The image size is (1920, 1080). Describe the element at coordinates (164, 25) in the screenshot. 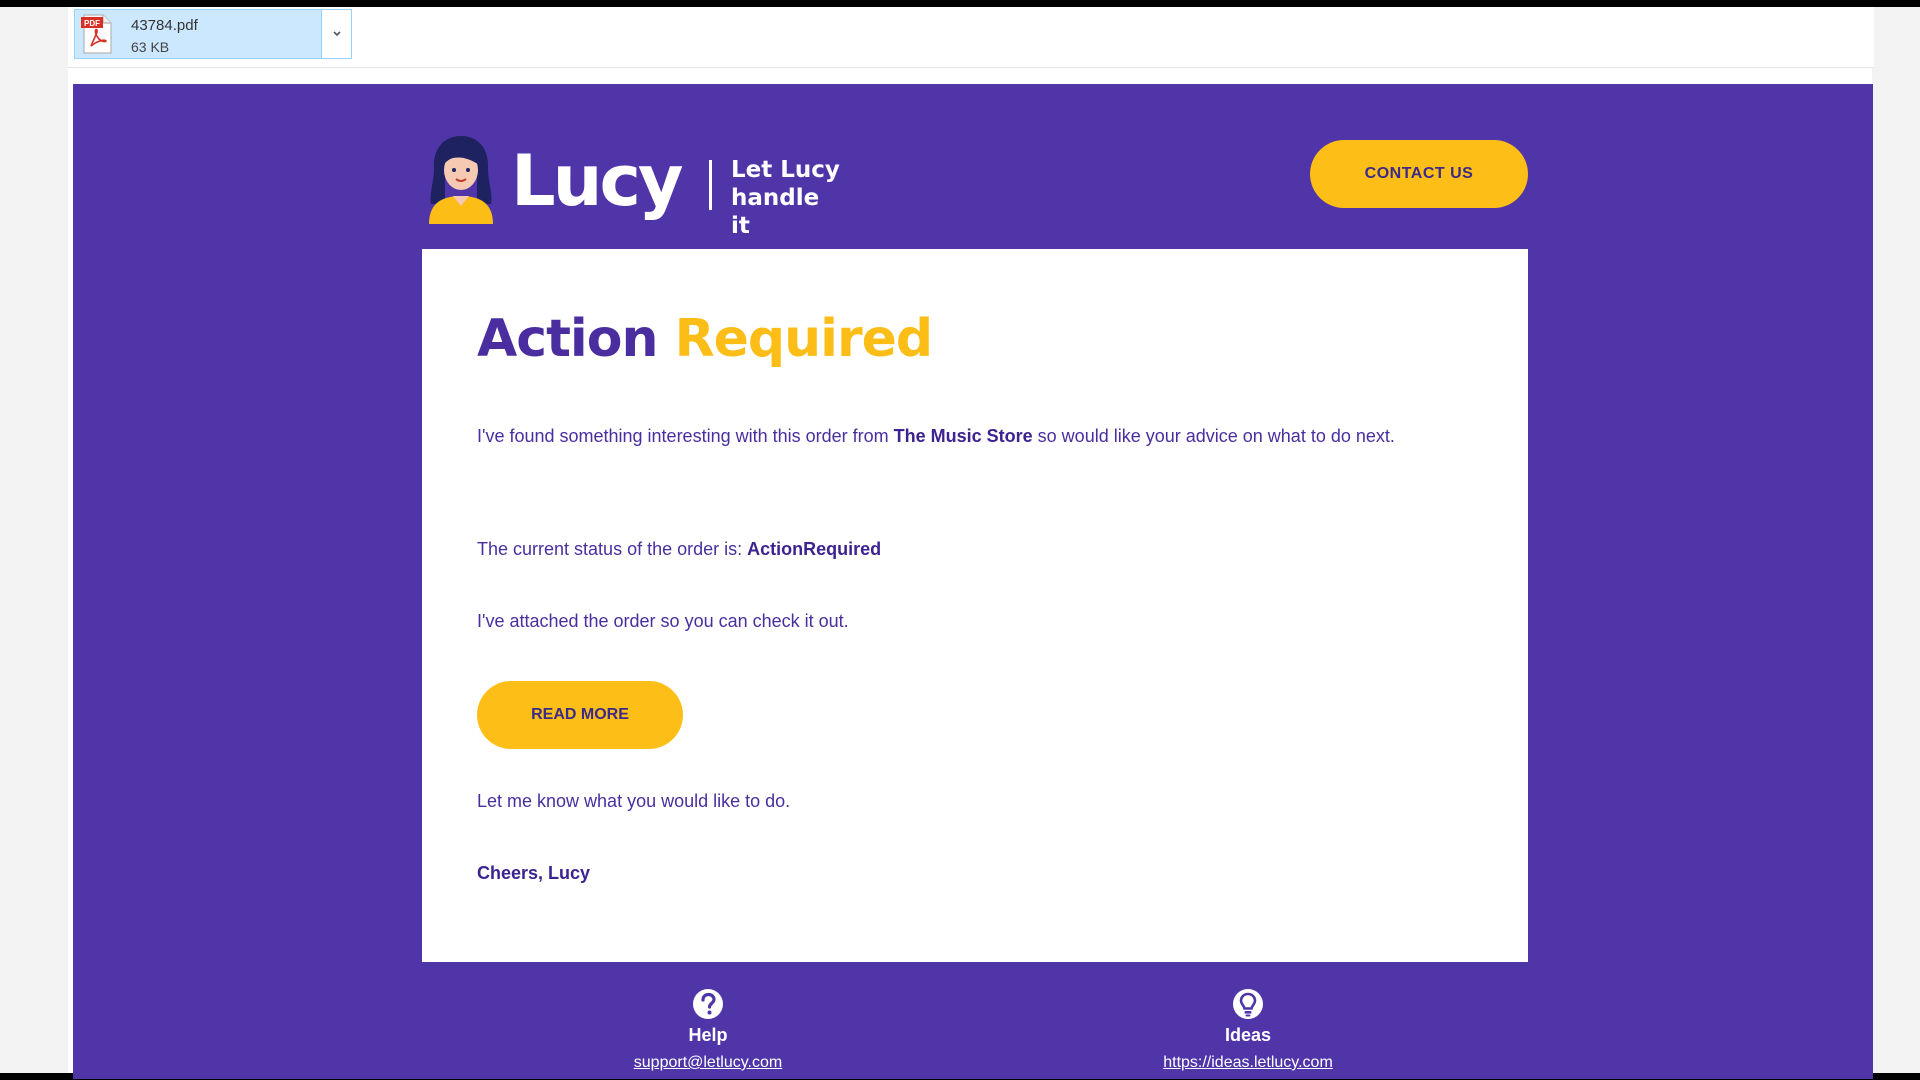

I see `attachment-file-name: 43784.pdf` at that location.